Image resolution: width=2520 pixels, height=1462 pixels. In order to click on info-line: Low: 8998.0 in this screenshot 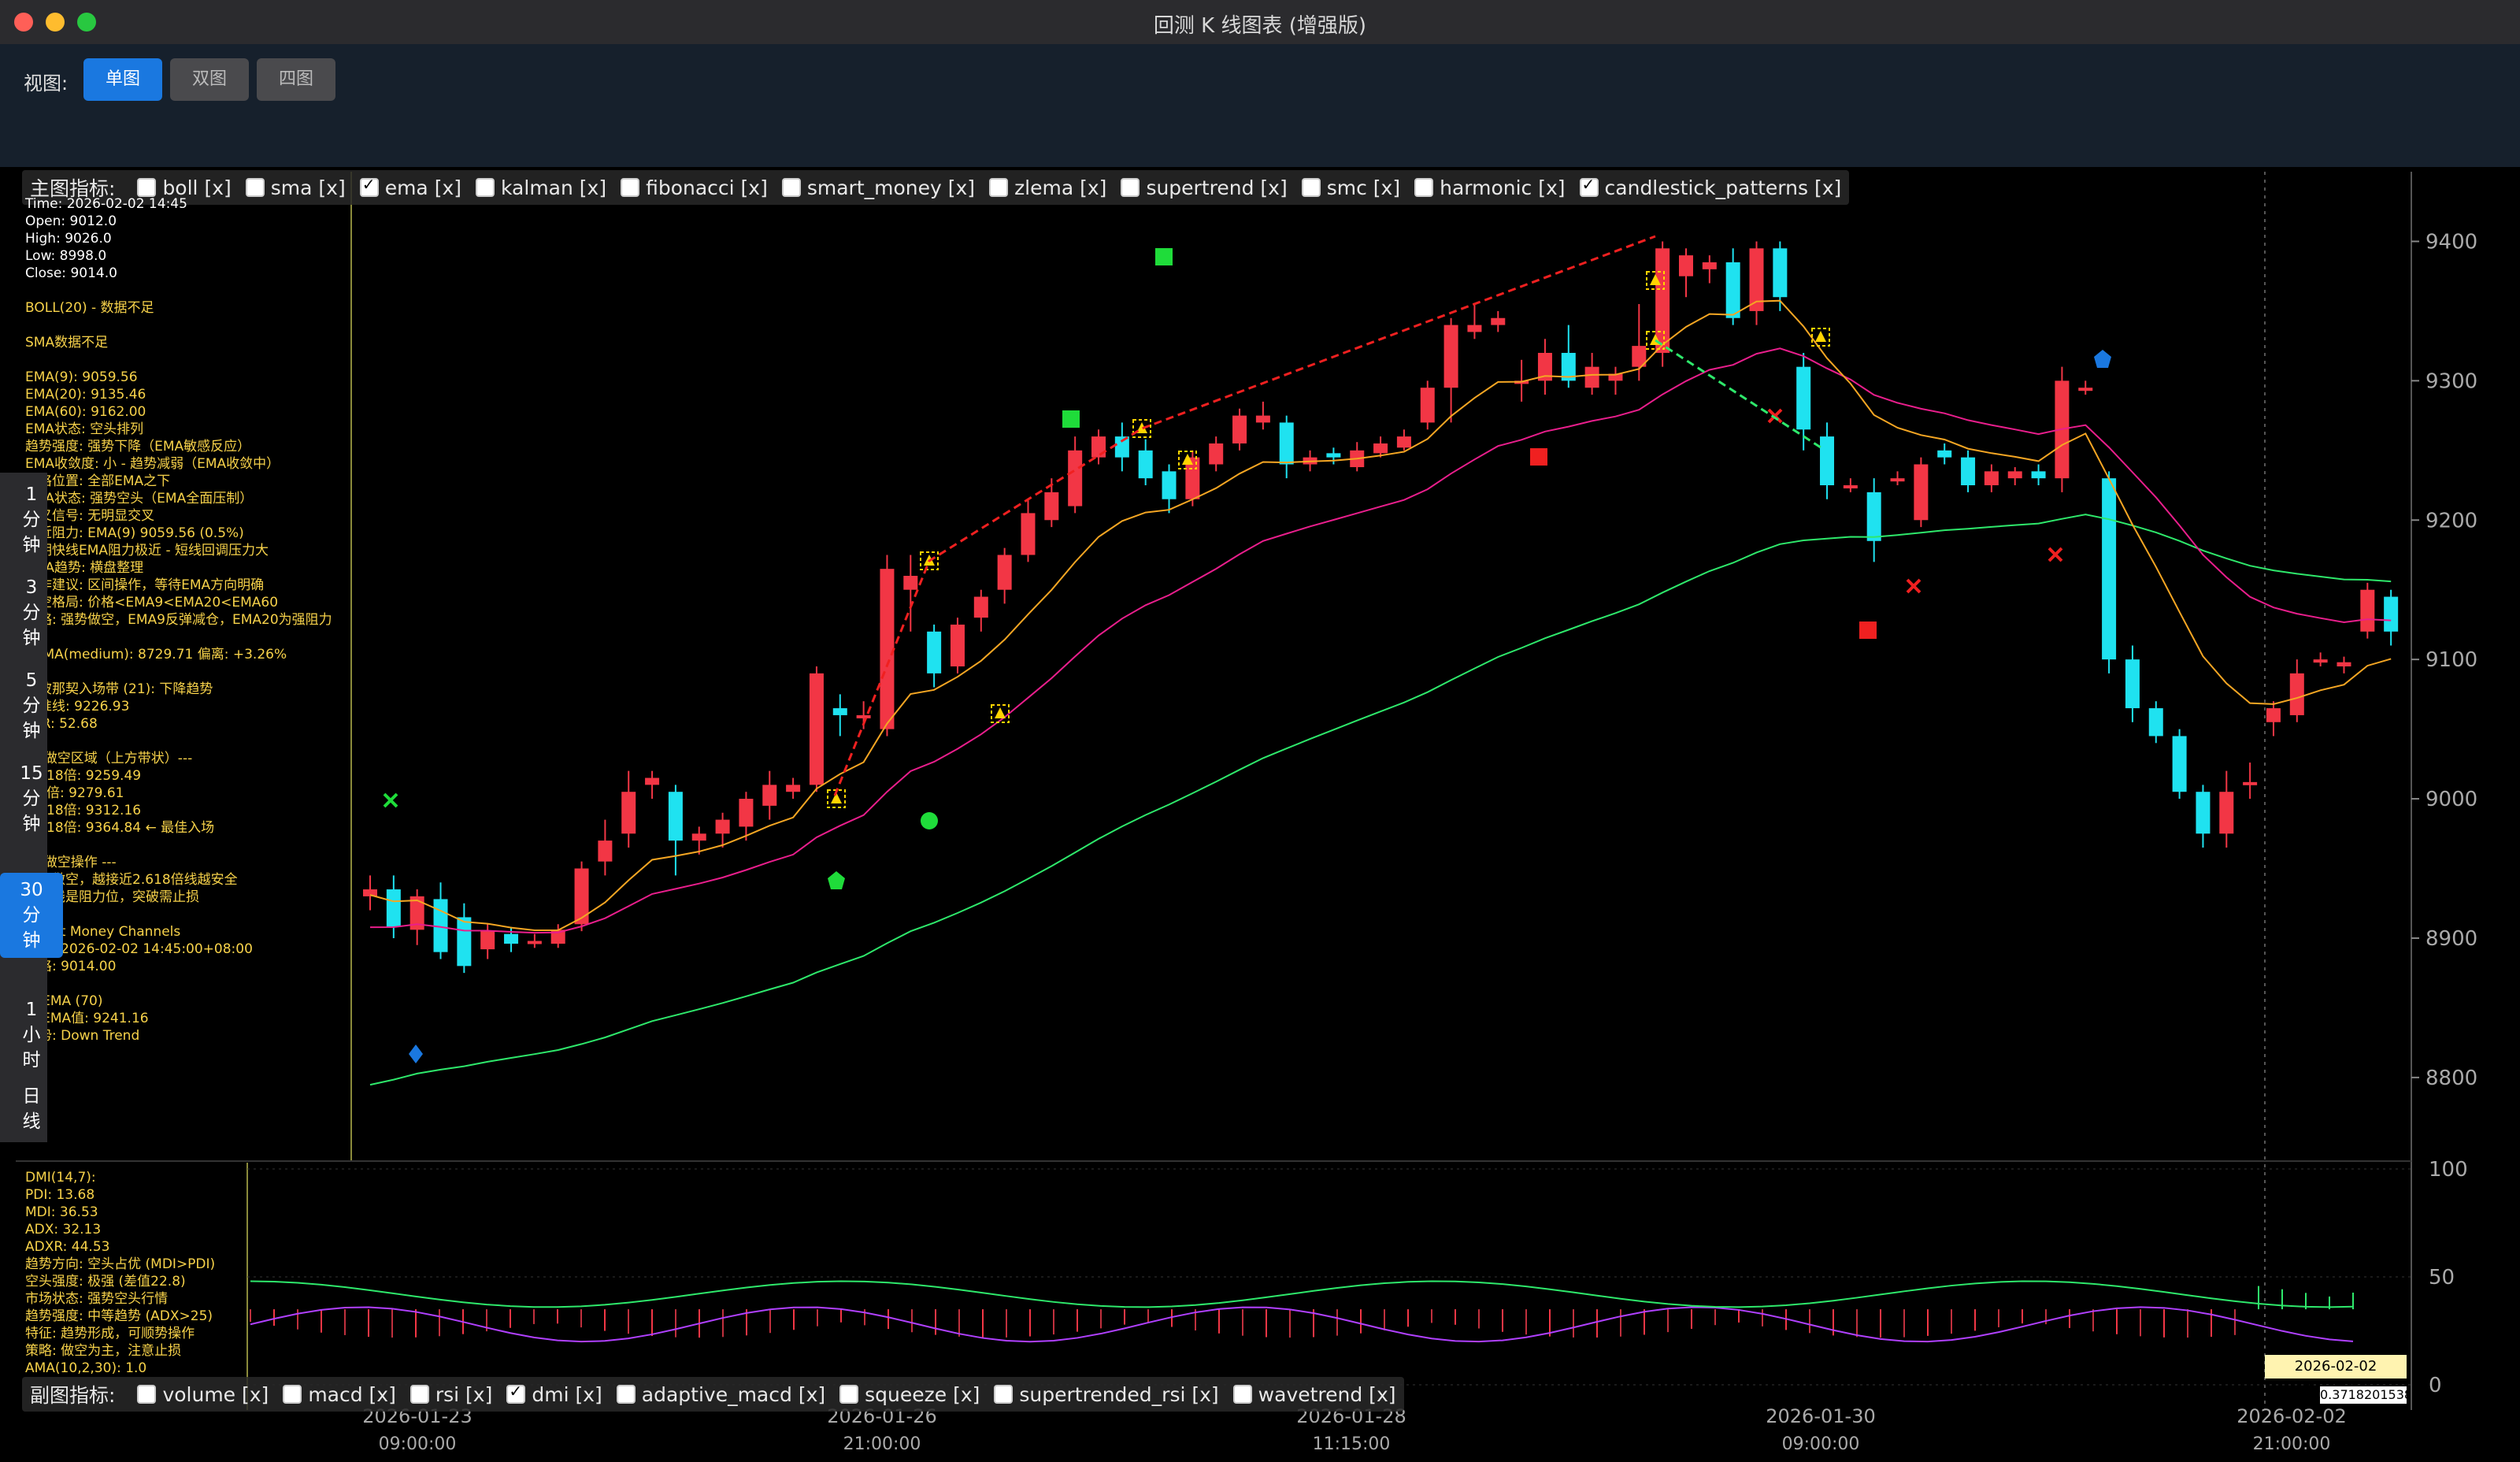, I will do `click(66, 256)`.